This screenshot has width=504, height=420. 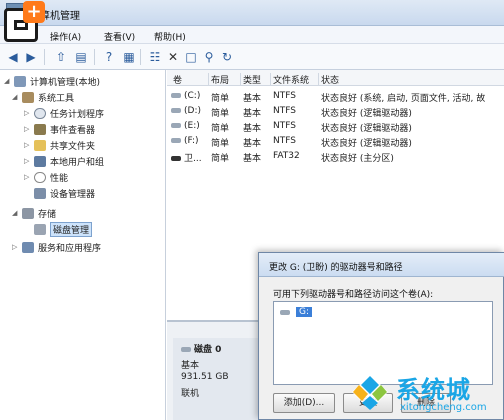 I want to click on tree-item-task-scheduler: ▷ 任务计划程序, so click(x=64, y=113).